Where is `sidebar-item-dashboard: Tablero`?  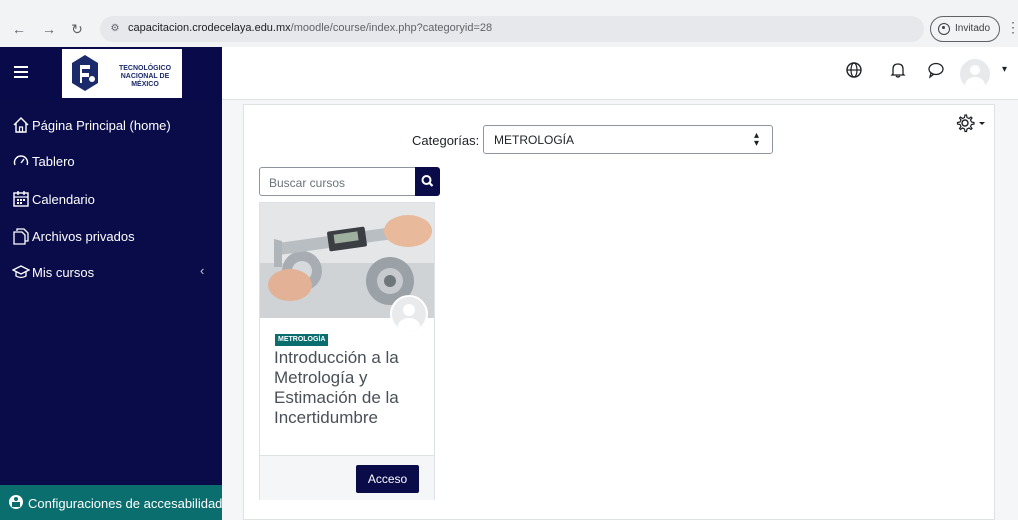
sidebar-item-dashboard: Tablero is located at coordinates (111, 161).